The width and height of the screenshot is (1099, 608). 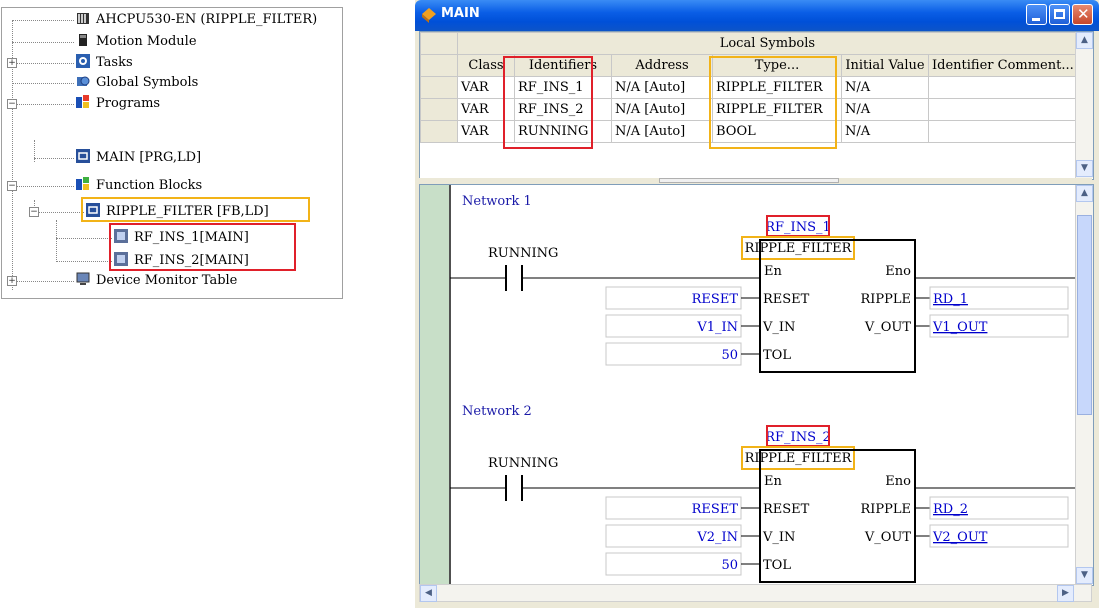 I want to click on tree-item-programs: Programs, so click(x=118, y=104).